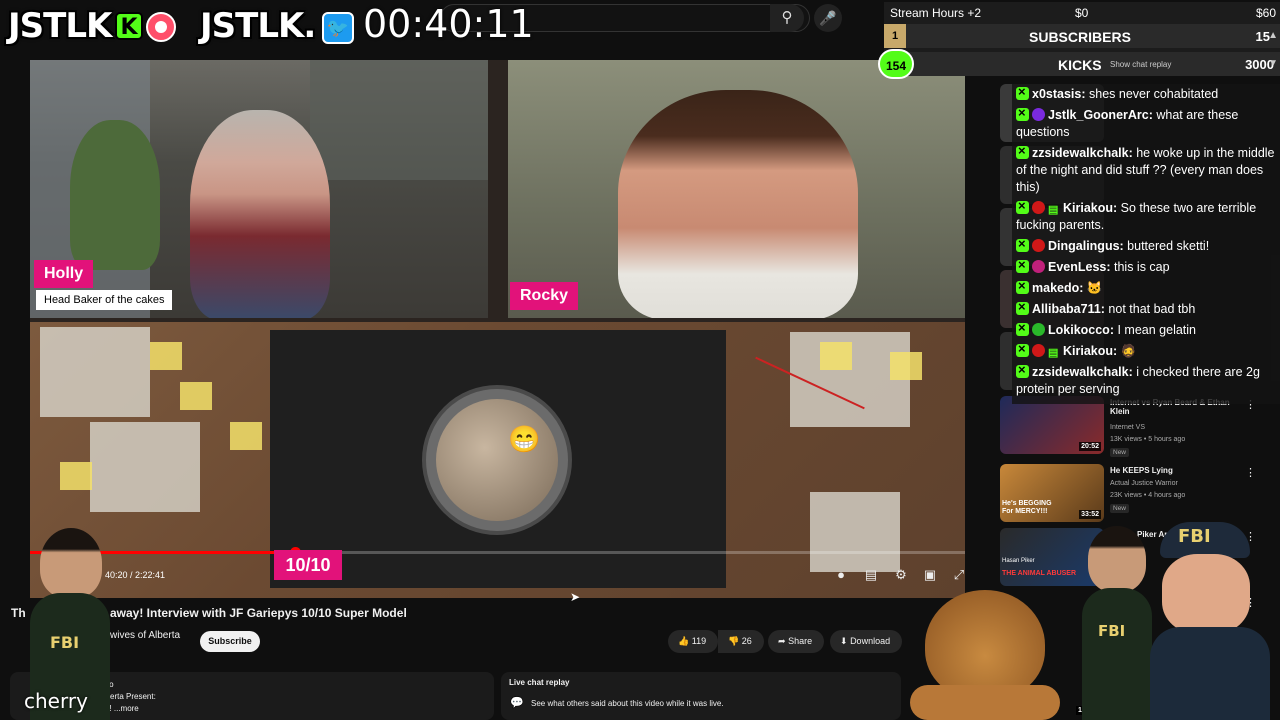 The width and height of the screenshot is (1280, 720). What do you see at coordinates (684, 641) in the screenshot?
I see `thumbs-up-icon: 👍` at bounding box center [684, 641].